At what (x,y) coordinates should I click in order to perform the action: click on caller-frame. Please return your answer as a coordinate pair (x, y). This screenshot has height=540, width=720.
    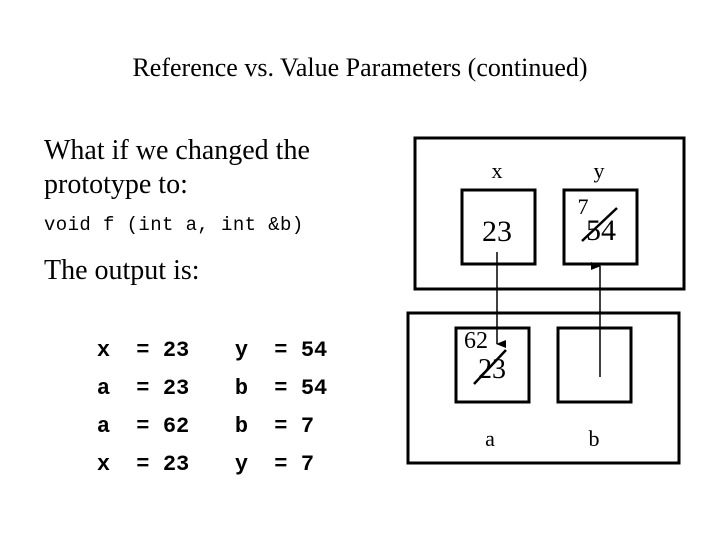
    Looking at the image, I should click on (549, 213).